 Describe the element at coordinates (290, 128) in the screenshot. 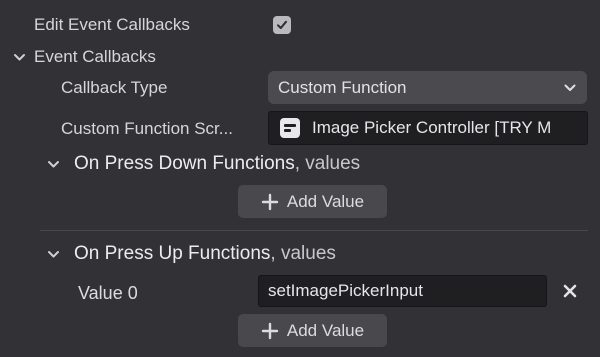

I see `script-component-icon` at that location.